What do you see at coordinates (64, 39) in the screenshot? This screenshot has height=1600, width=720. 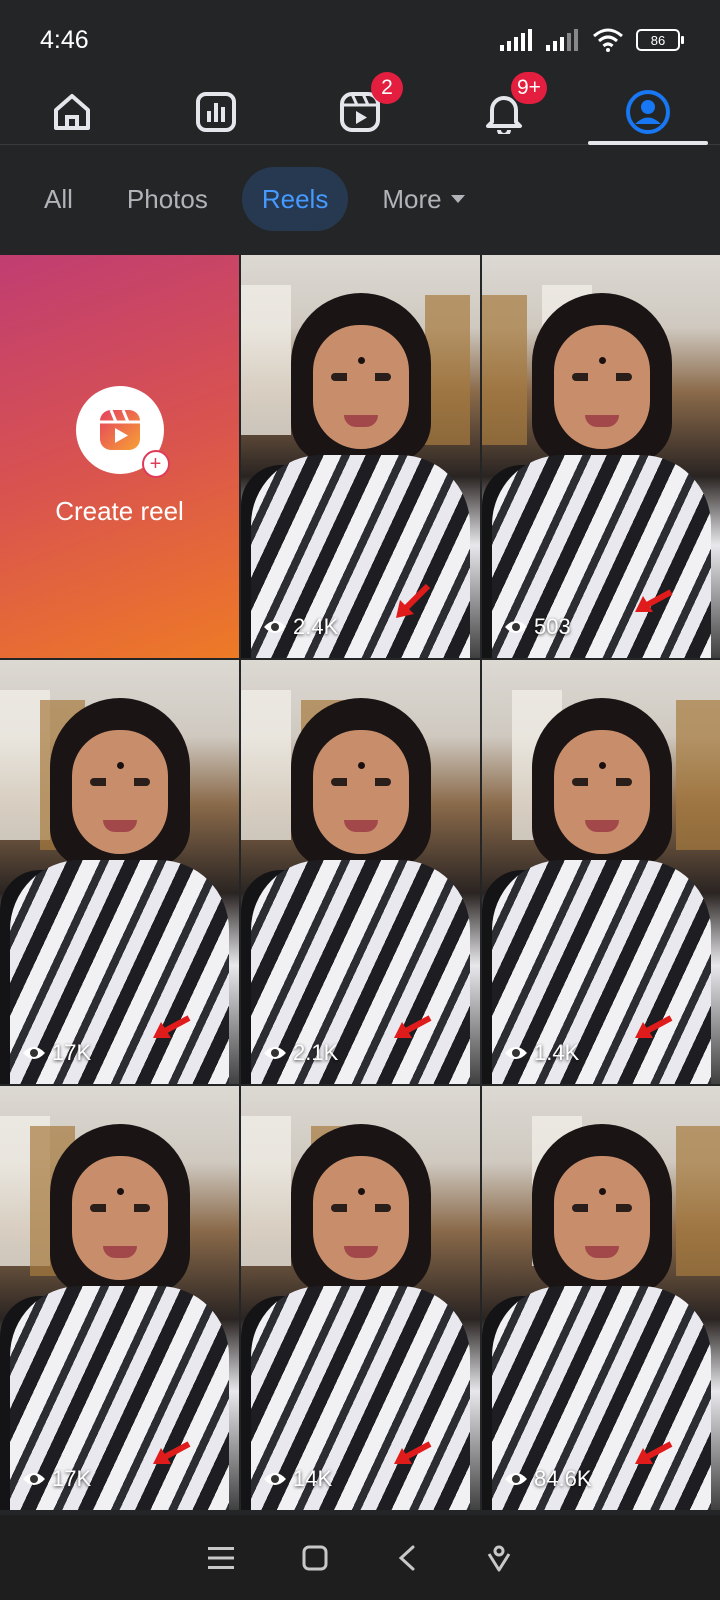 I see `status-time: 4:46` at bounding box center [64, 39].